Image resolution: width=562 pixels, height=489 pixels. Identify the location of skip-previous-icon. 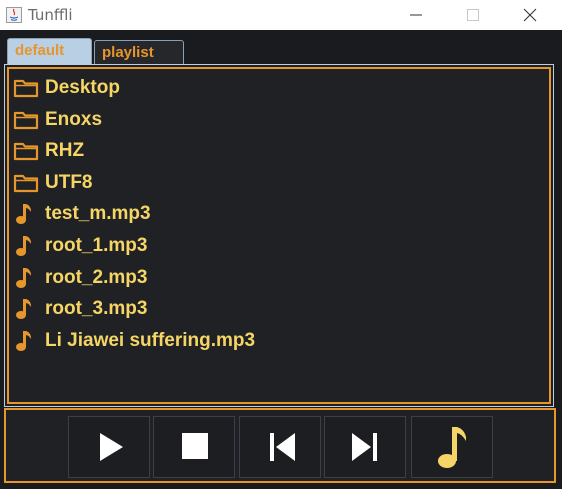
(282, 447).